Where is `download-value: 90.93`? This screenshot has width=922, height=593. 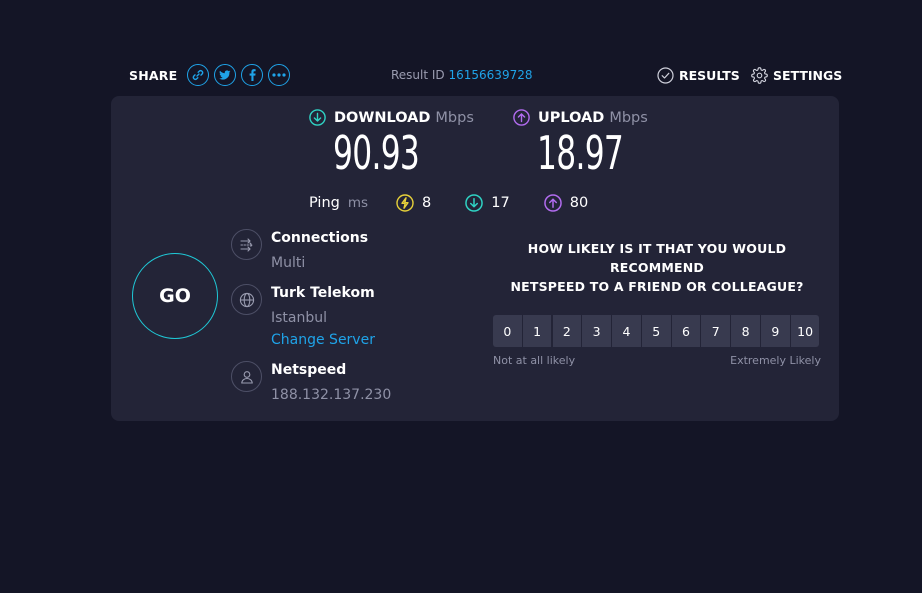
download-value: 90.93 is located at coordinates (376, 153).